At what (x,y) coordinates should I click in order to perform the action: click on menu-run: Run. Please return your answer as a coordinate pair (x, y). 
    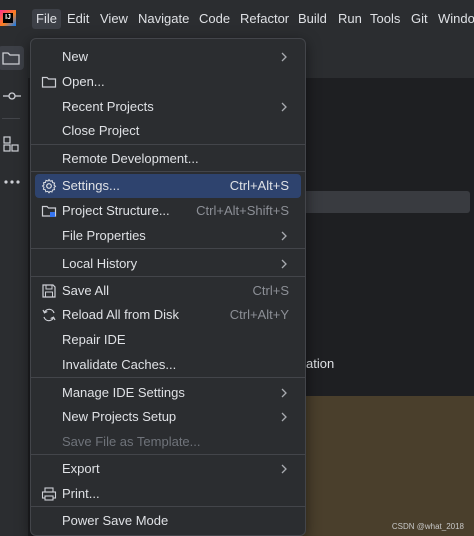
    Looking at the image, I should click on (350, 19).